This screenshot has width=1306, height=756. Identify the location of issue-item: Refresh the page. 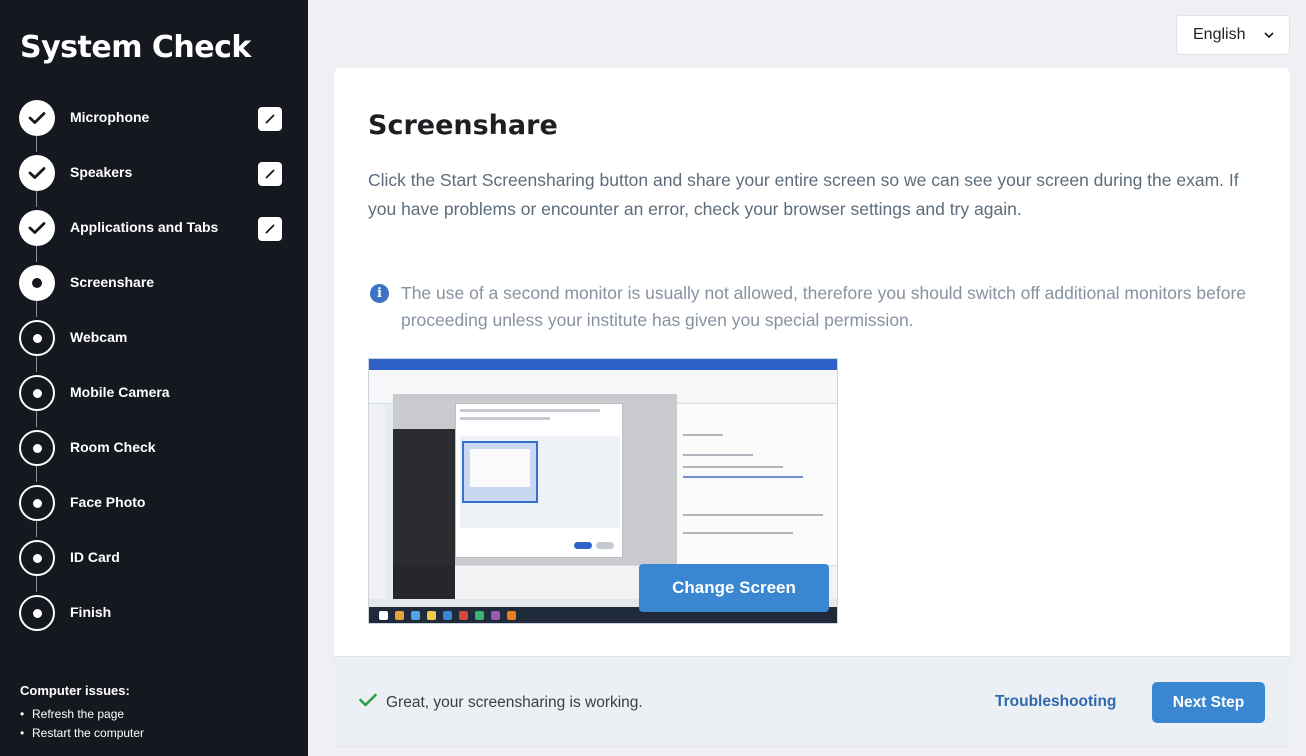
(82, 714).